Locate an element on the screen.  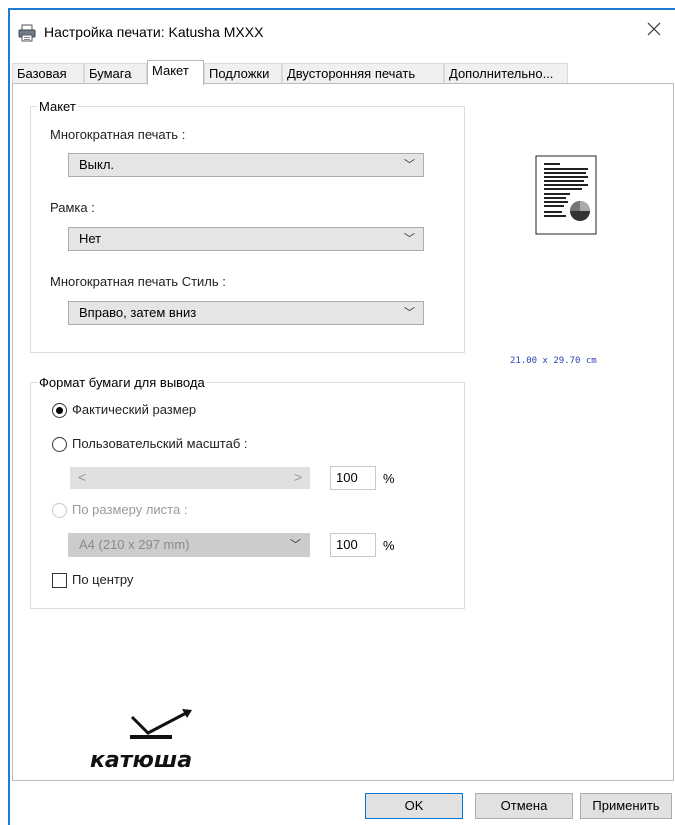
tab-watermarks: Подложки is located at coordinates (243, 73).